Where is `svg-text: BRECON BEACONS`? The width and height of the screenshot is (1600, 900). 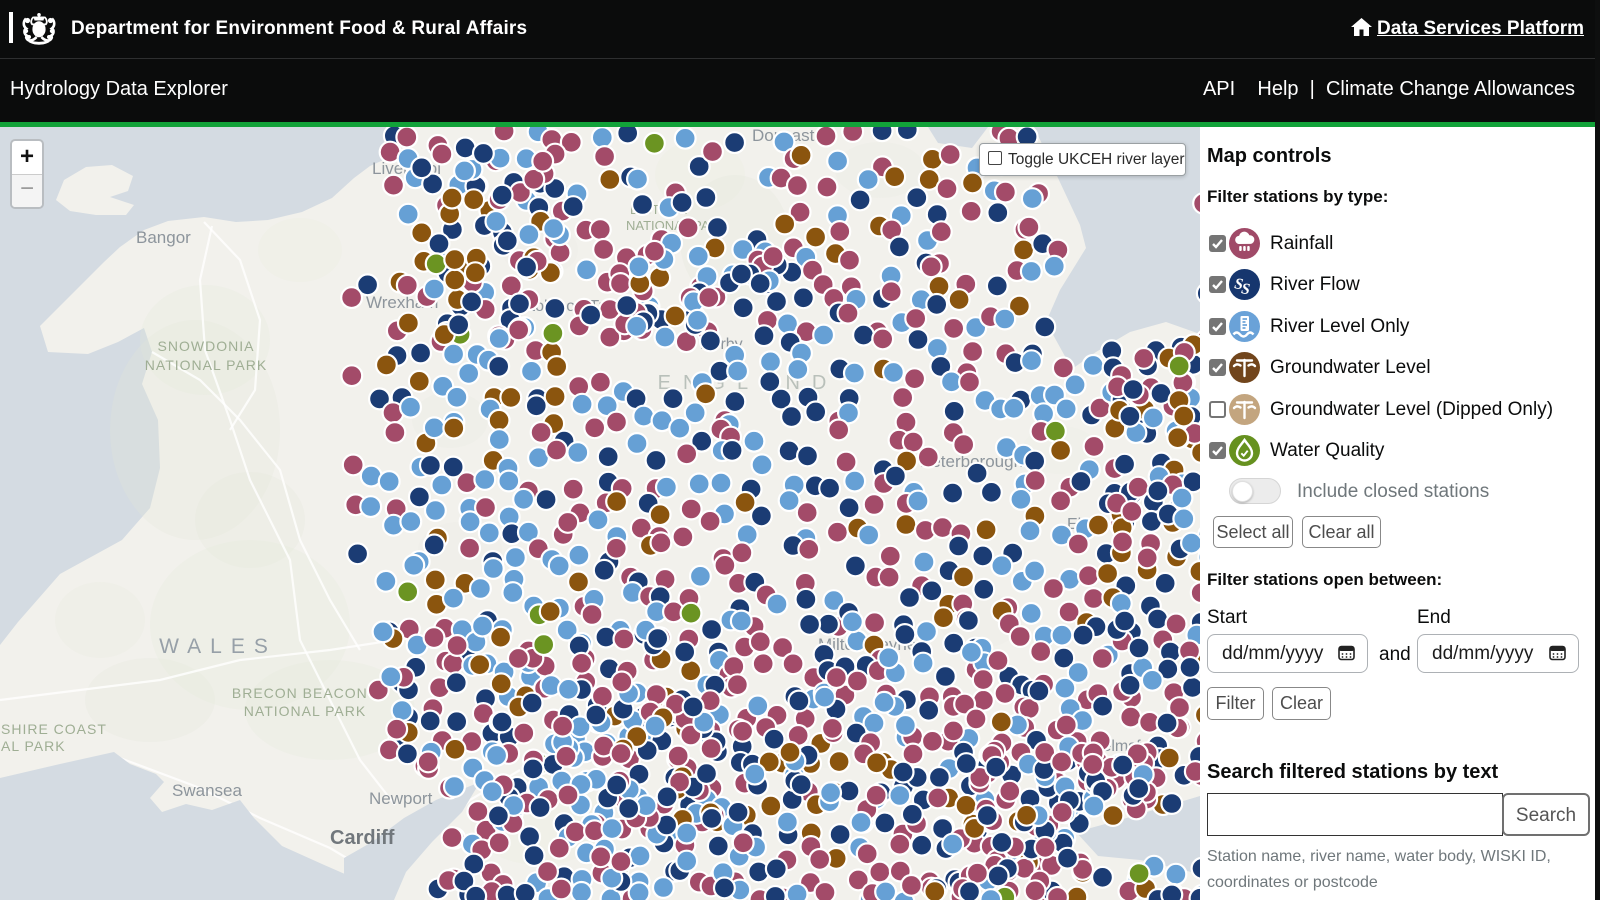 svg-text: BRECON BEACONS is located at coordinates (305, 693).